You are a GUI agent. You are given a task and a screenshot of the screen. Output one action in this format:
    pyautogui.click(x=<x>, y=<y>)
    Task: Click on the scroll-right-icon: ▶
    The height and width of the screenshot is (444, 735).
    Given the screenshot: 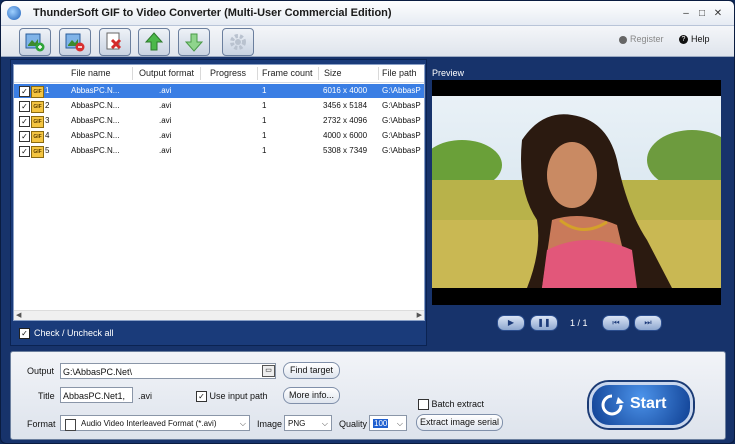 What is the action you would take?
    pyautogui.click(x=419, y=315)
    